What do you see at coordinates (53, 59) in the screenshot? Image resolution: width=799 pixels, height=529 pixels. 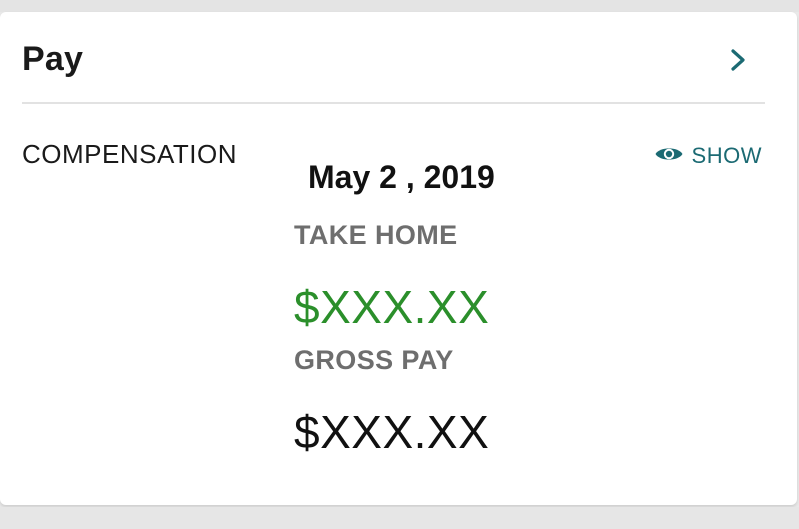 I see `card-title: Pay` at bounding box center [53, 59].